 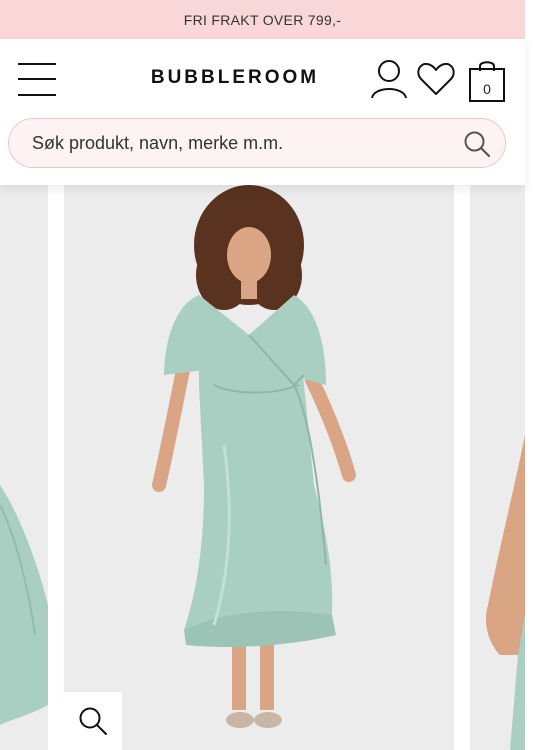 What do you see at coordinates (487, 80) in the screenshot?
I see `cart-icon: 0` at bounding box center [487, 80].